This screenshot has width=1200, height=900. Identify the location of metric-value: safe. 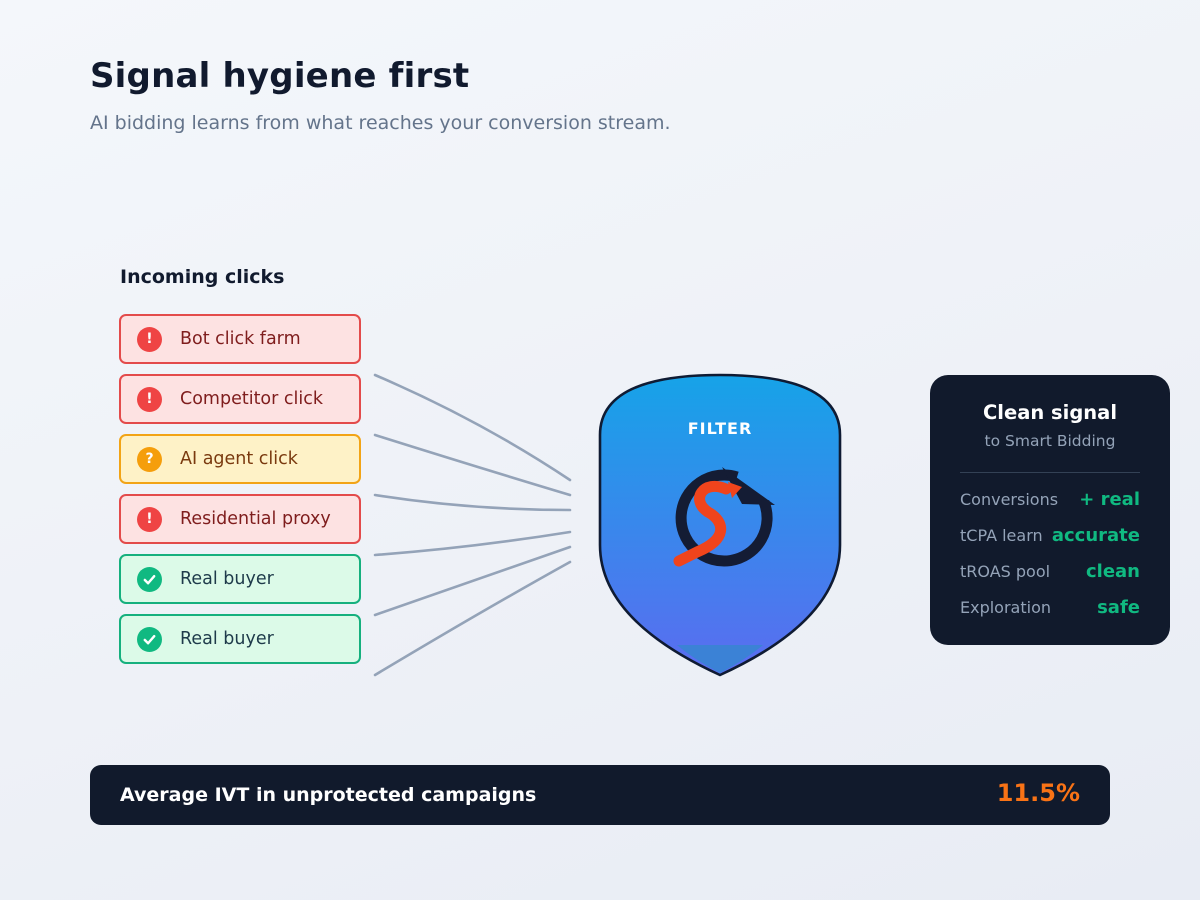
(1118, 607).